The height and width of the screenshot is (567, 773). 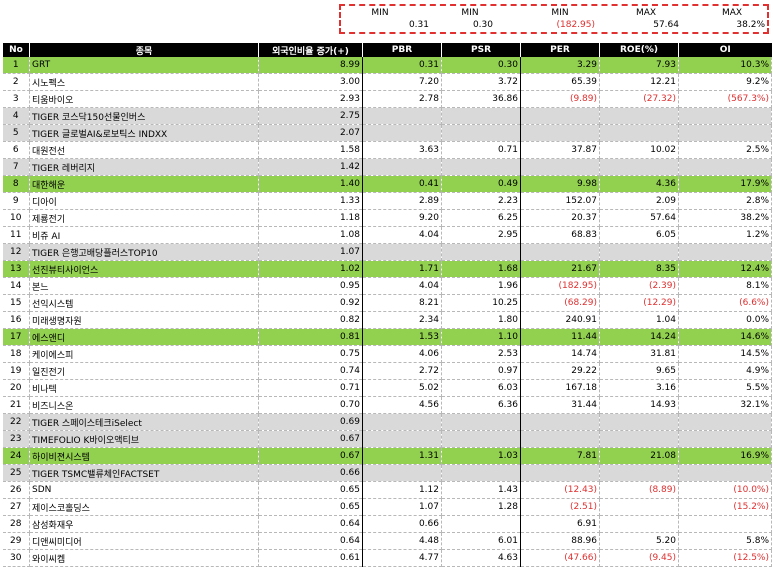 What do you see at coordinates (144, 303) in the screenshot?
I see `cell-name: 선익시스템` at bounding box center [144, 303].